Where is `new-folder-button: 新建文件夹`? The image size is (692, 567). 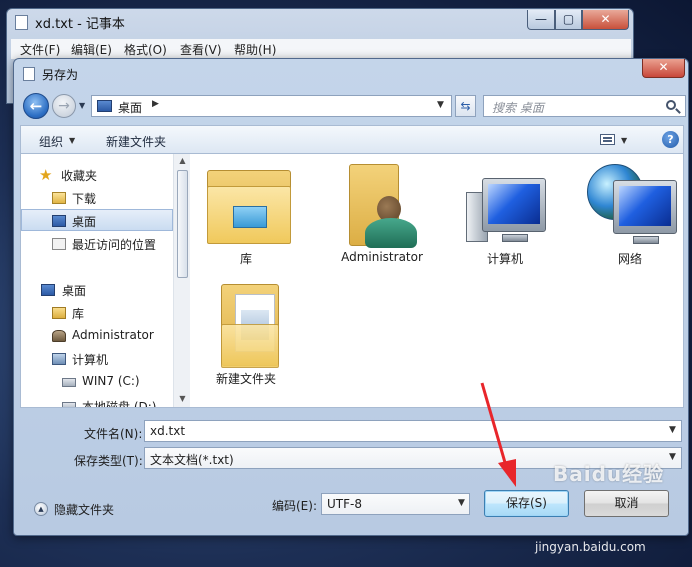 new-folder-button: 新建文件夹 is located at coordinates (136, 141).